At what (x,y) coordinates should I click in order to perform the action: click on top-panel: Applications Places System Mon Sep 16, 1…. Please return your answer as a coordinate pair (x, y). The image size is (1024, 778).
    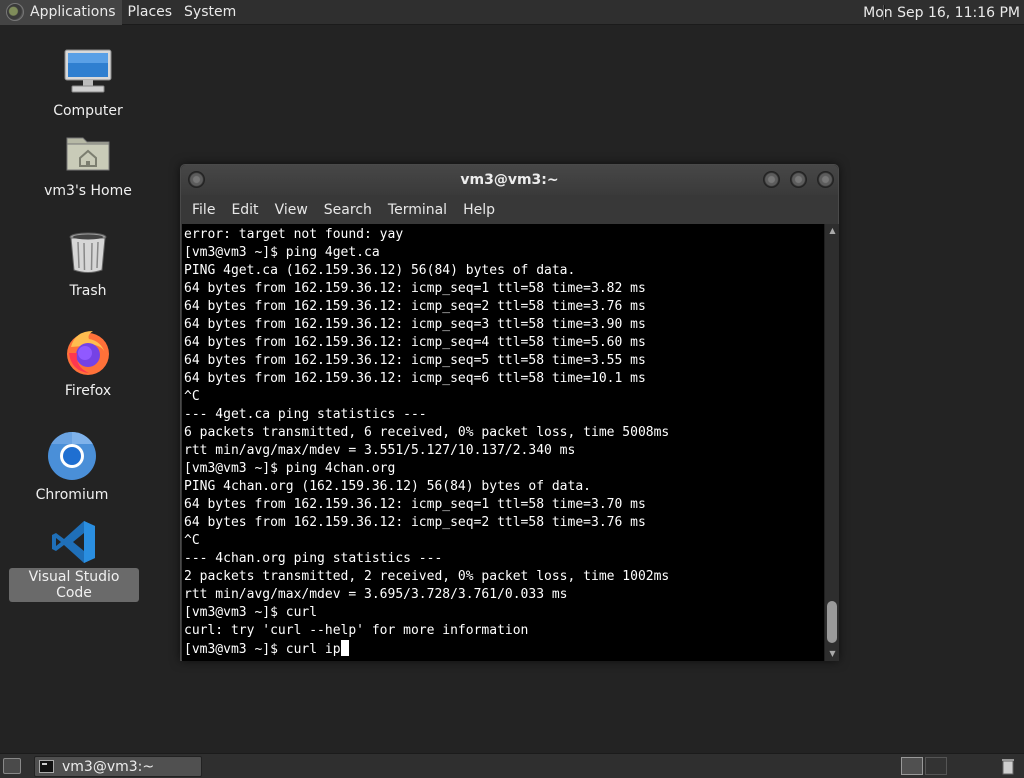
    Looking at the image, I should click on (512, 12).